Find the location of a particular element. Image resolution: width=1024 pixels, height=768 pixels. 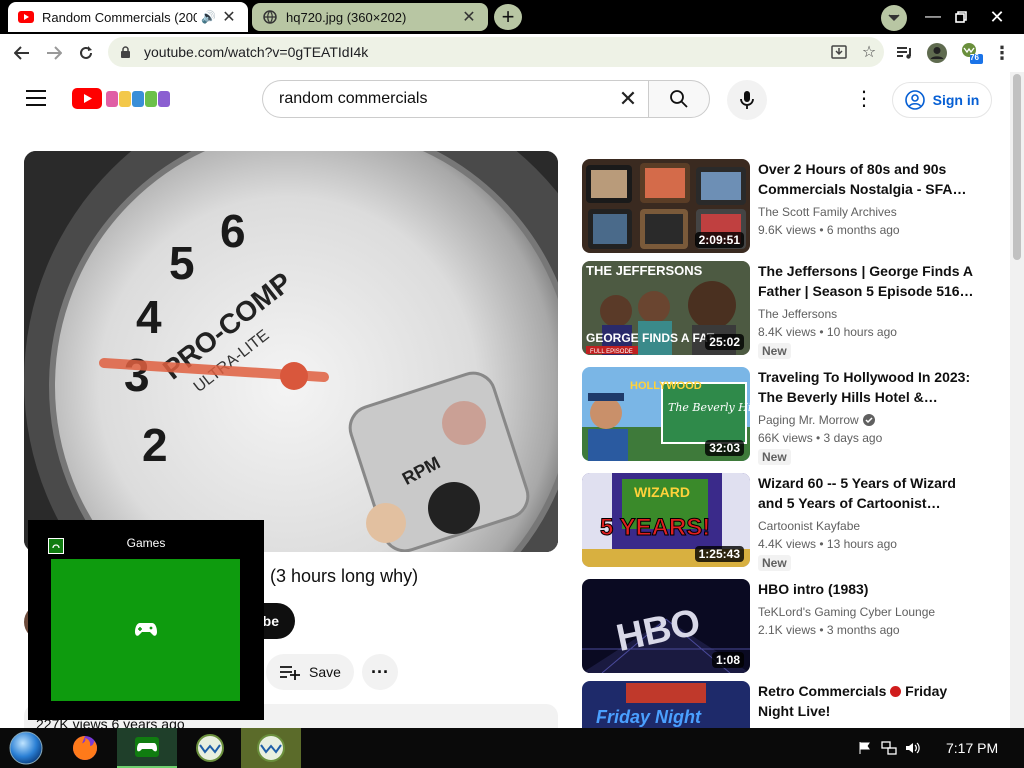

gamepad-icon is located at coordinates (145, 629).